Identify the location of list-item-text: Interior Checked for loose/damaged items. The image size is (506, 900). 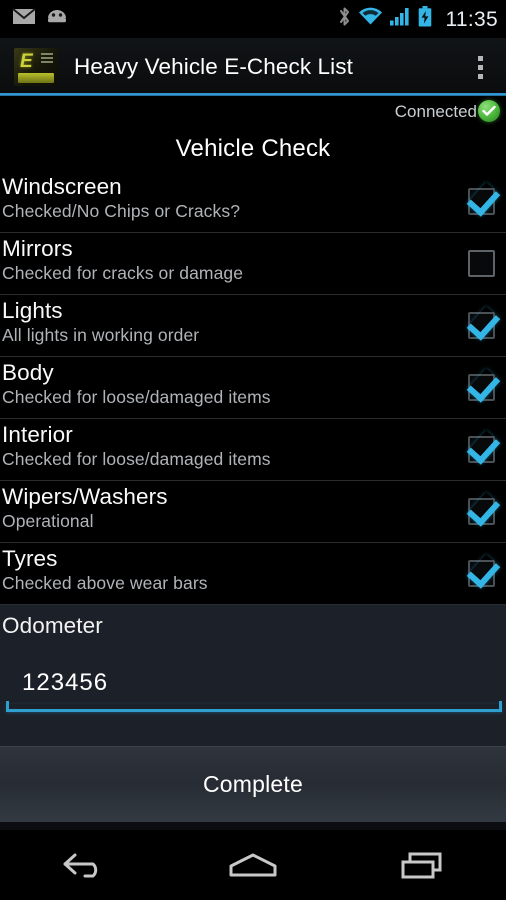
(231, 446).